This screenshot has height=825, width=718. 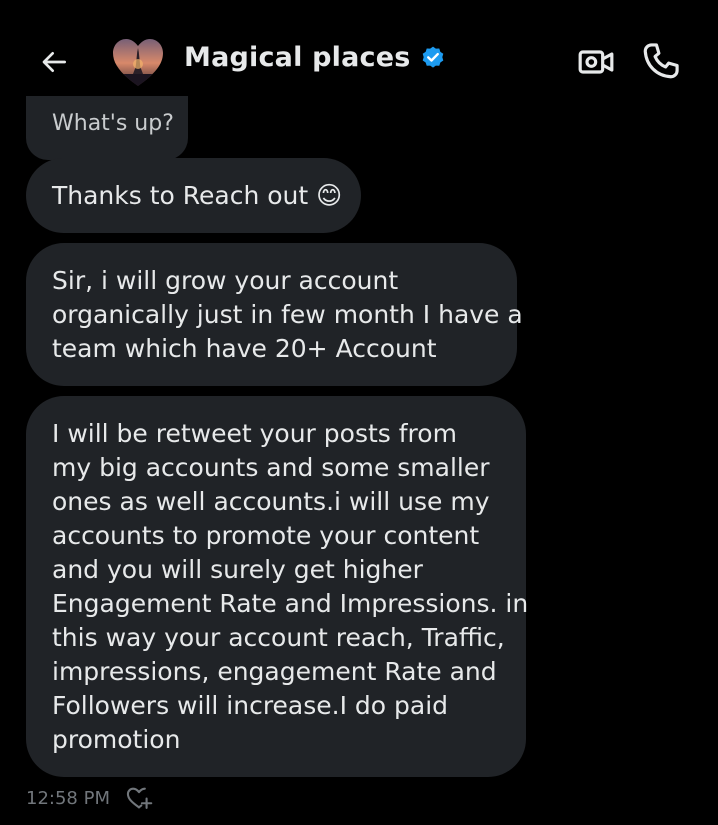 What do you see at coordinates (113, 123) in the screenshot?
I see `message-text: What's up?` at bounding box center [113, 123].